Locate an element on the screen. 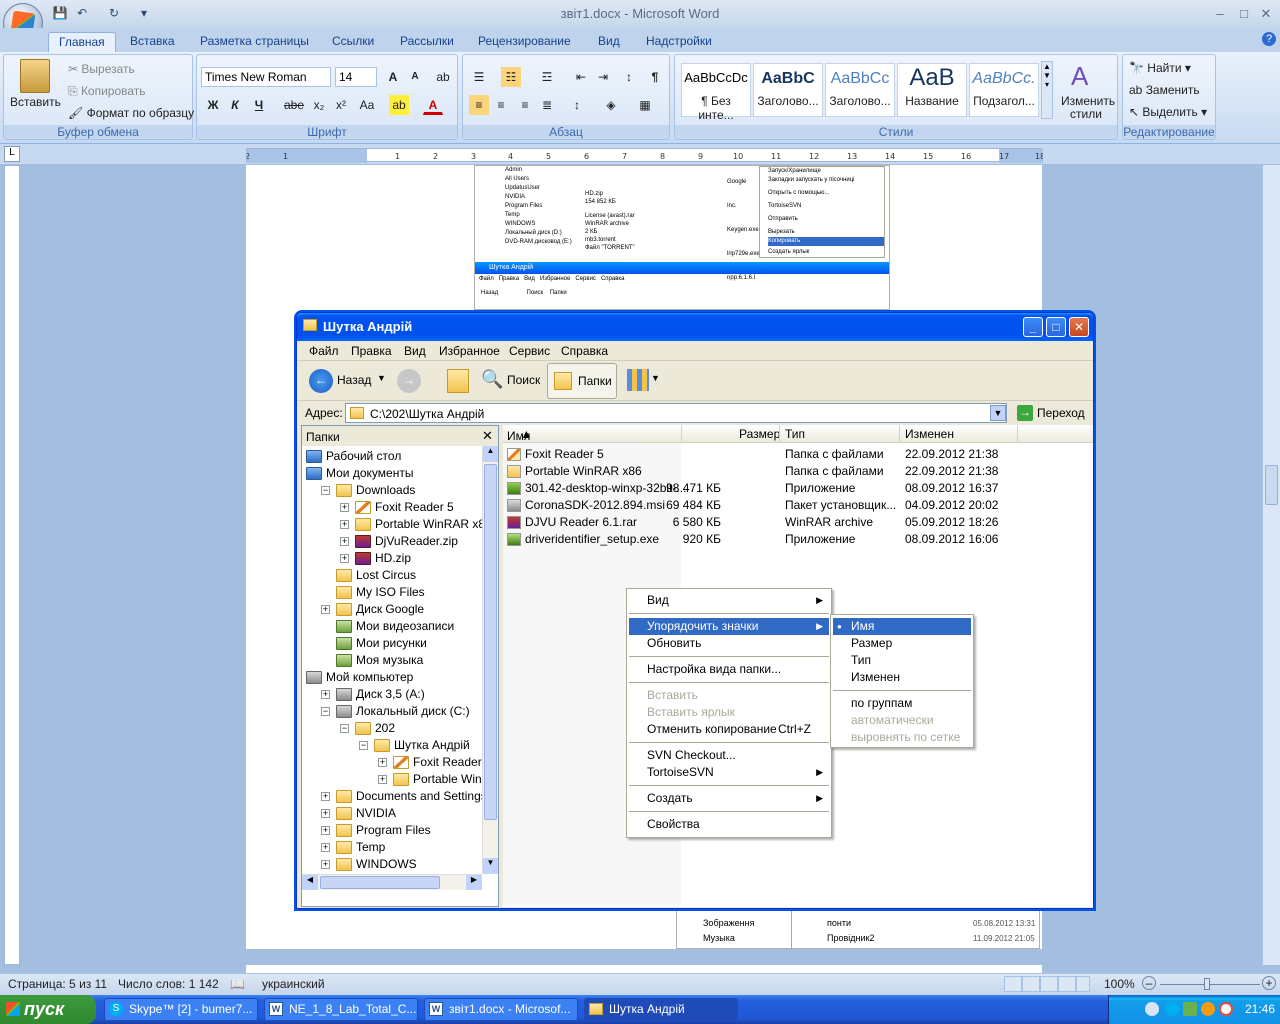 Image resolution: width=1280 pixels, height=1024 pixels. select-button: ↖ Выделить ▾ is located at coordinates (1168, 112).